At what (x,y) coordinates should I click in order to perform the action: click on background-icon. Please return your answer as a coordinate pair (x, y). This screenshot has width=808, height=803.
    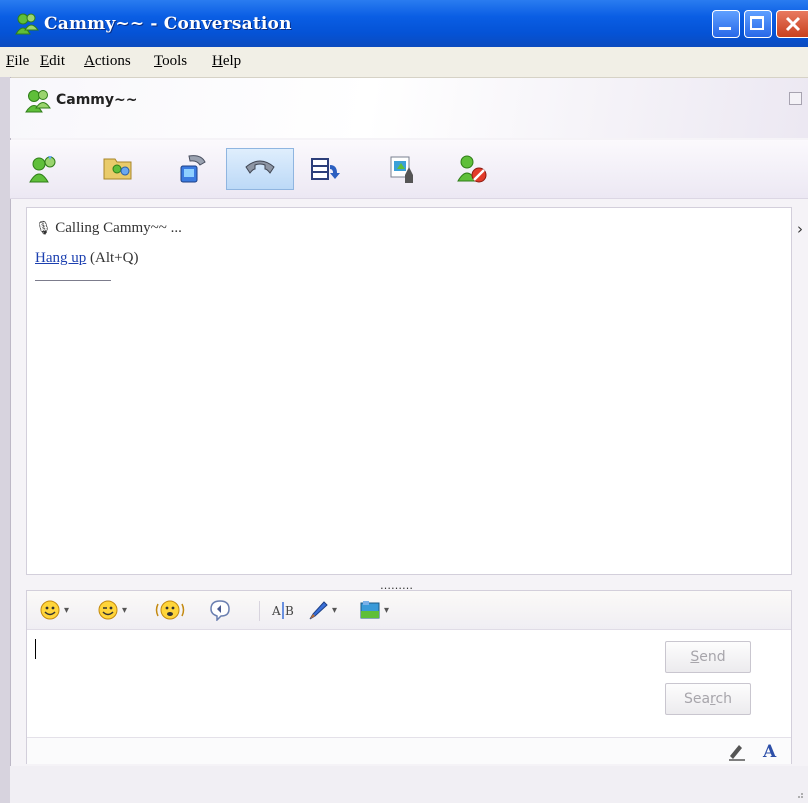
    Looking at the image, I should click on (318, 610).